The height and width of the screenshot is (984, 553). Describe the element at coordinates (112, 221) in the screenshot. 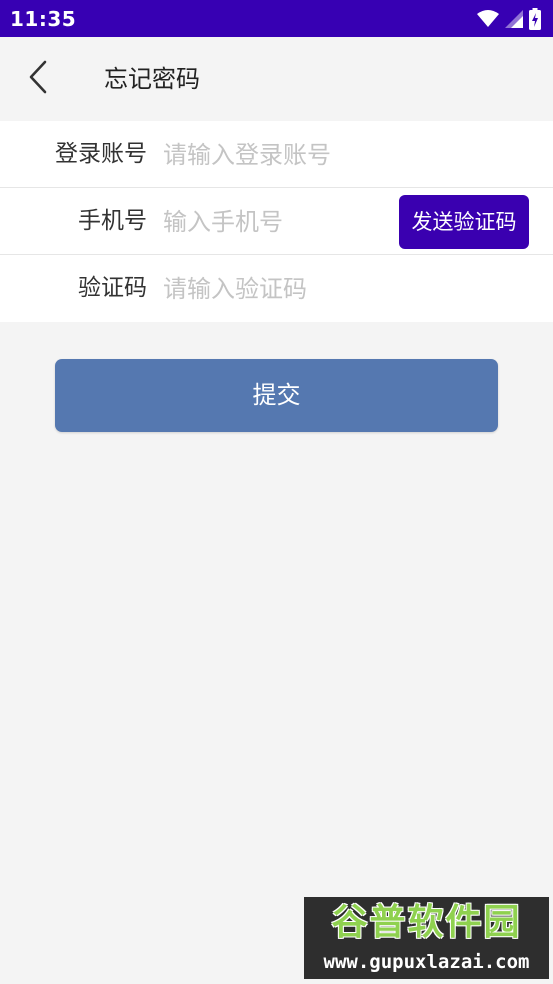

I see `phone-label: 手机号` at that location.